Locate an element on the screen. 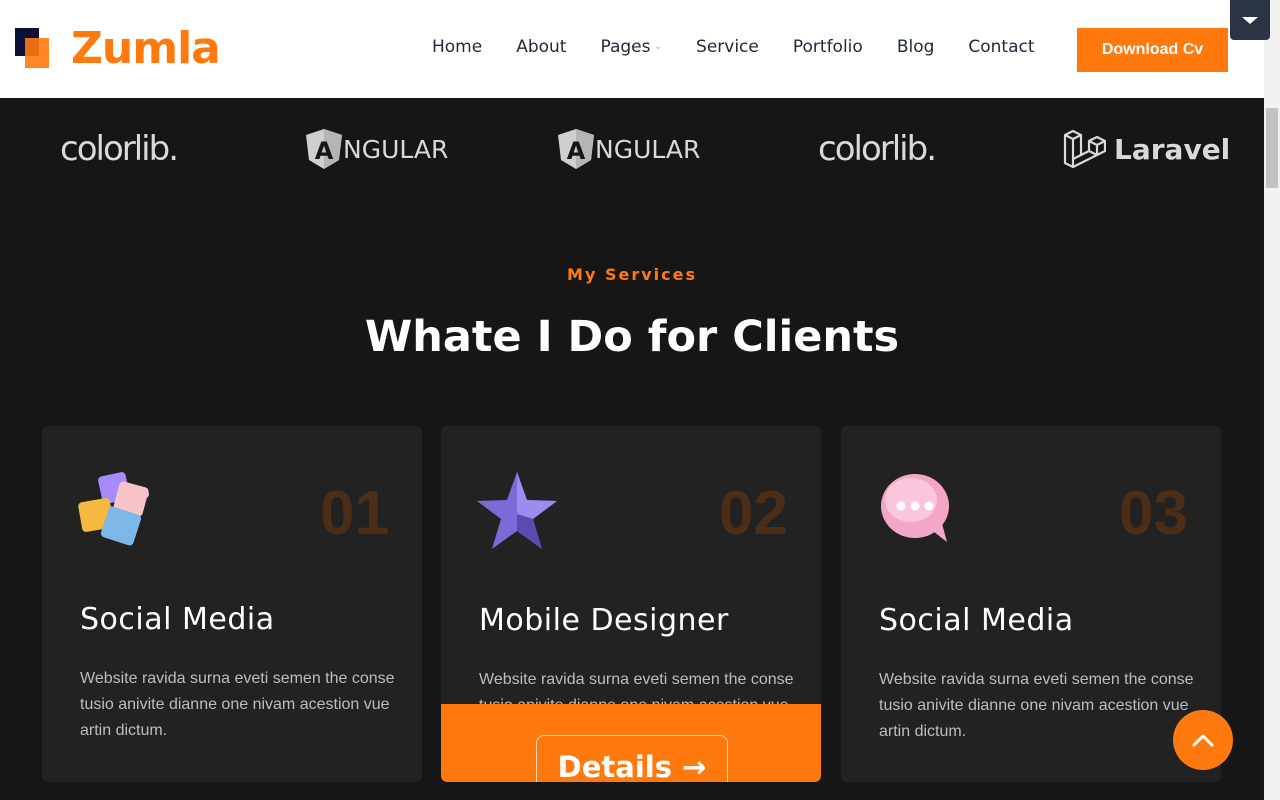 This screenshot has height=800, width=1280. nav-pages-label: Pages is located at coordinates (625, 47).